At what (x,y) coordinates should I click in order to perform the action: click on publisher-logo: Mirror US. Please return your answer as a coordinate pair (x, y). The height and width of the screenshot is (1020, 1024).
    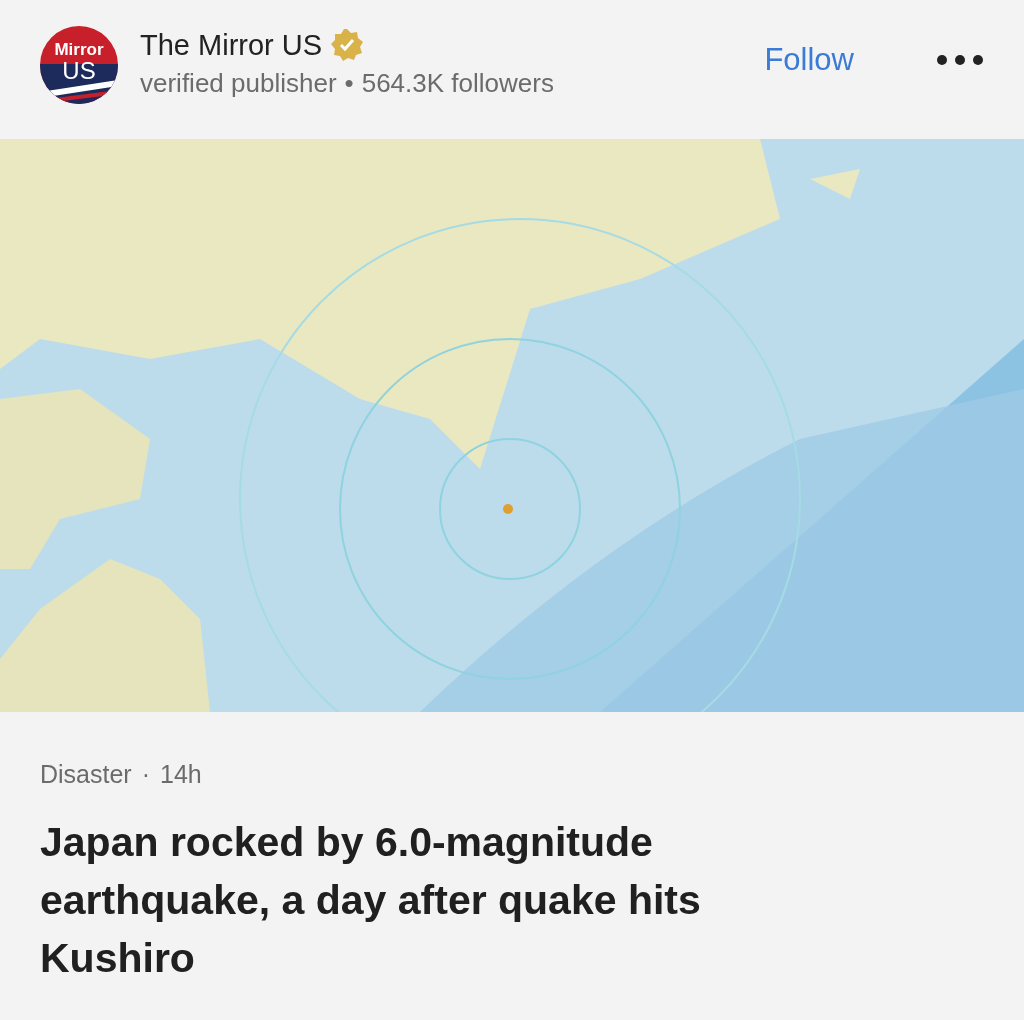
    Looking at the image, I should click on (79, 64).